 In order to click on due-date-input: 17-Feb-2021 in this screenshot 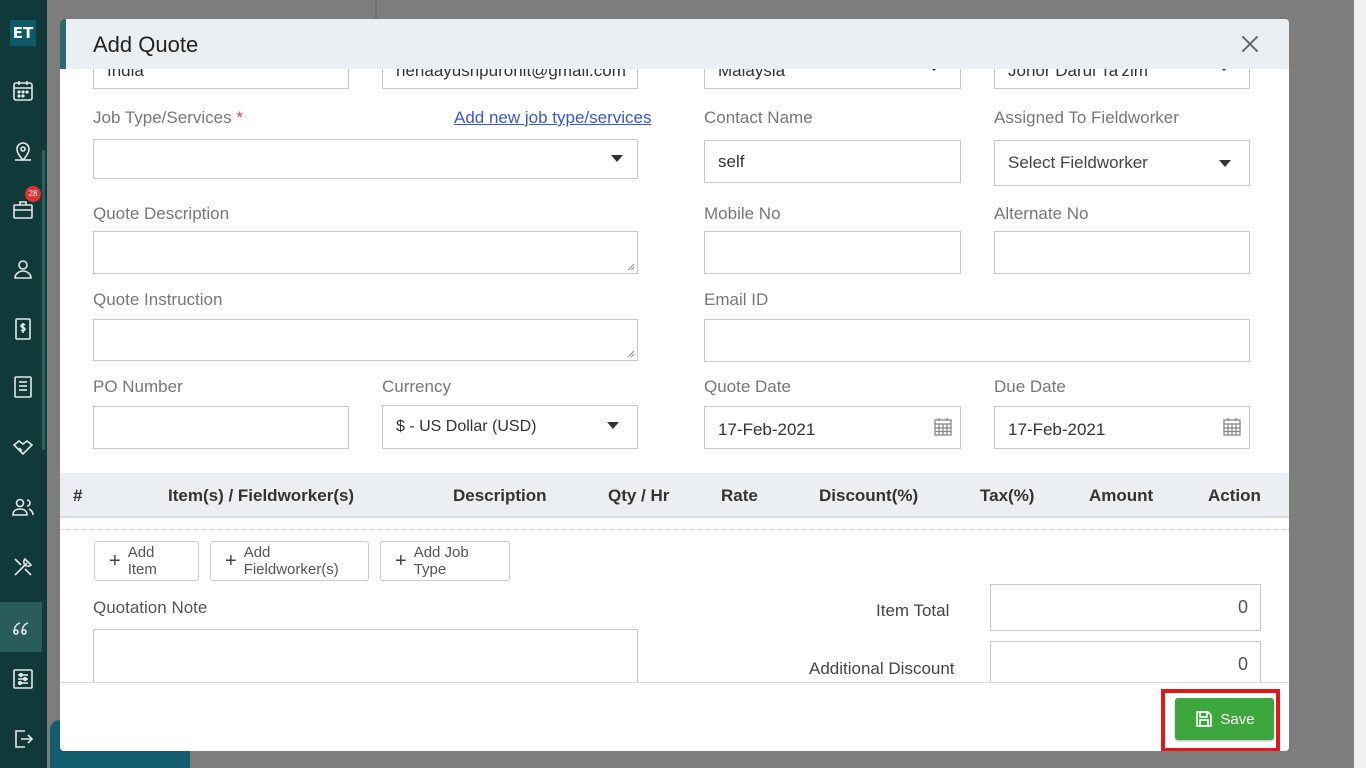, I will do `click(1122, 427)`.